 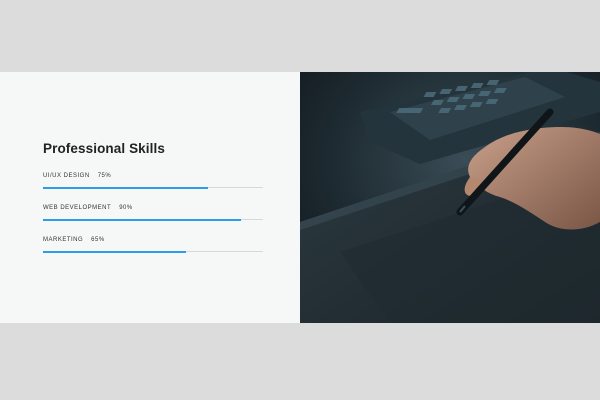 What do you see at coordinates (153, 208) in the screenshot?
I see `skill-header: WEB DEVELOPMENT 90%` at bounding box center [153, 208].